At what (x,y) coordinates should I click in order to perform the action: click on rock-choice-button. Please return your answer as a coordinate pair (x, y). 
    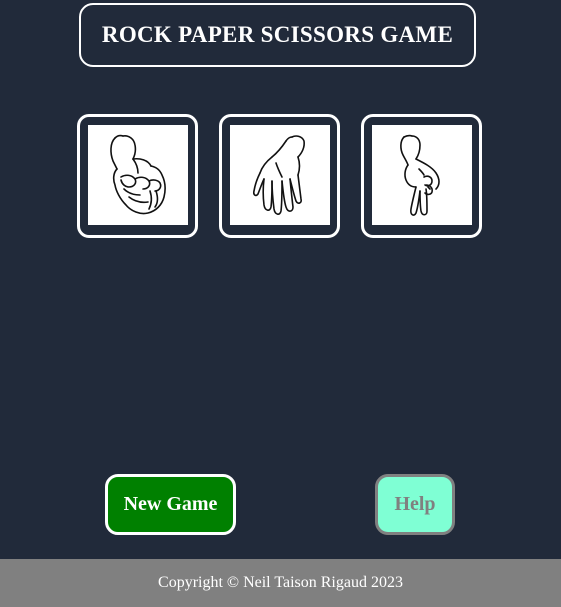
    Looking at the image, I should click on (137, 176).